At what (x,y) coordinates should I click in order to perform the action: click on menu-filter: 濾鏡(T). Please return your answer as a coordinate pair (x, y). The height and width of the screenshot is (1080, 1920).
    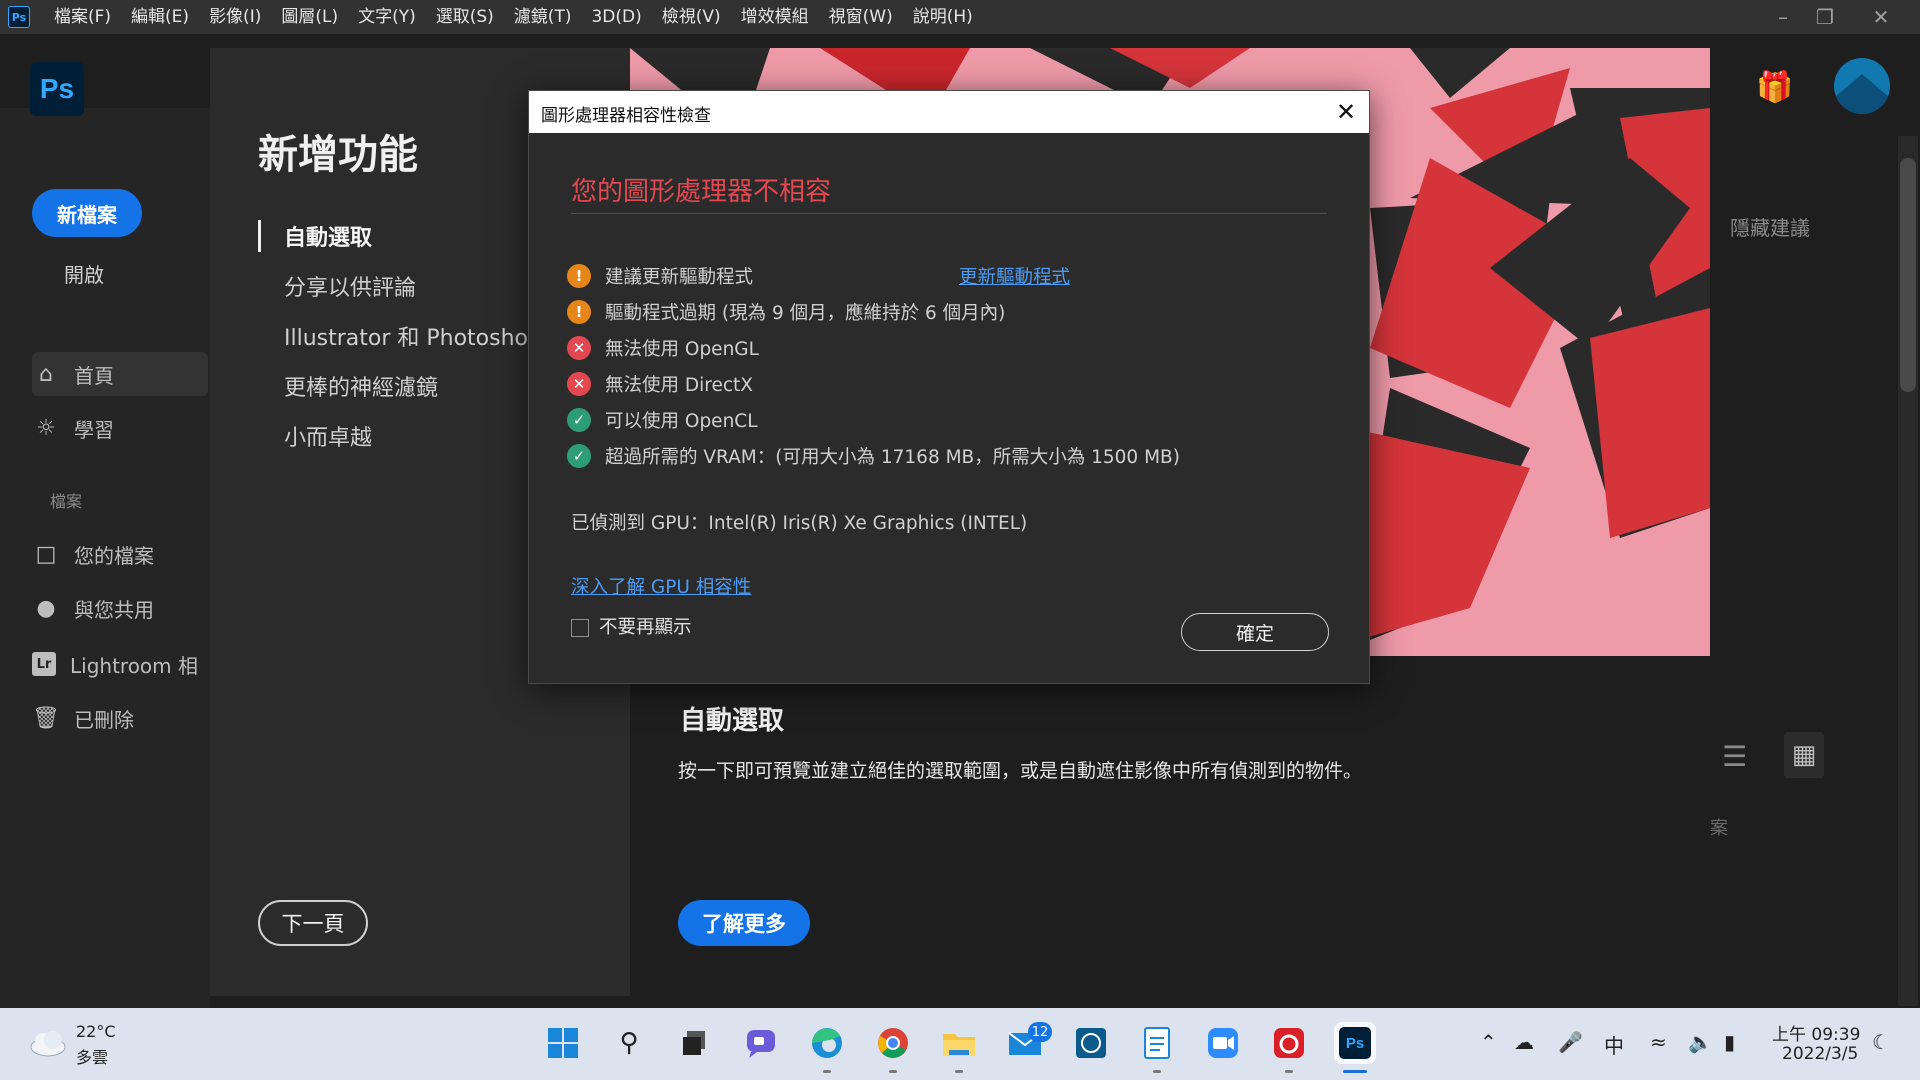
    Looking at the image, I should click on (543, 17).